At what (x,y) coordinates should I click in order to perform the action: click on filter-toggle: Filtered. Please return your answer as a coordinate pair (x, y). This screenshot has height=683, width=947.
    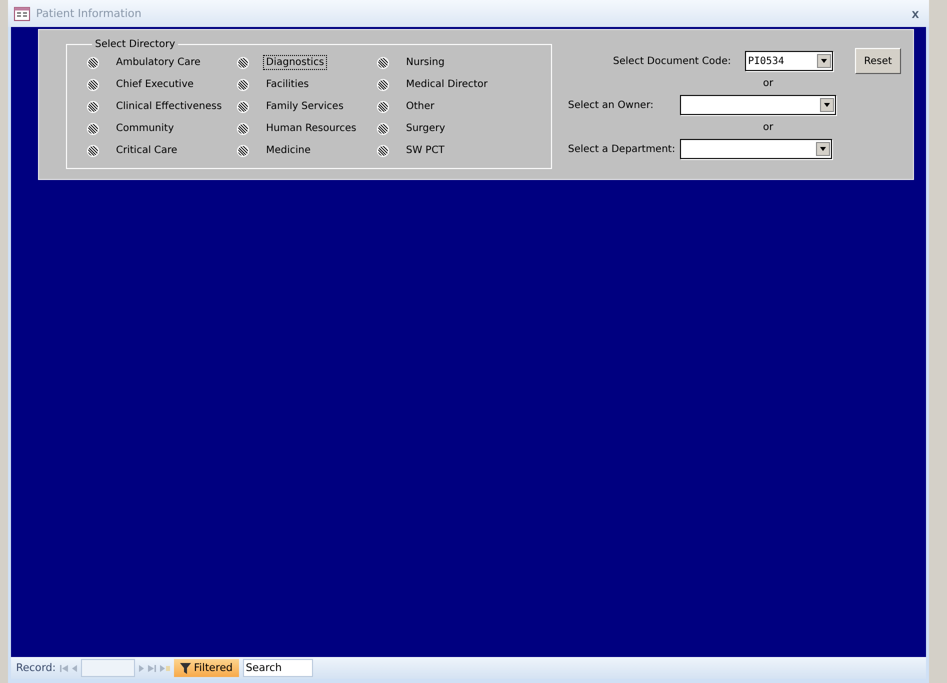
    Looking at the image, I should click on (206, 668).